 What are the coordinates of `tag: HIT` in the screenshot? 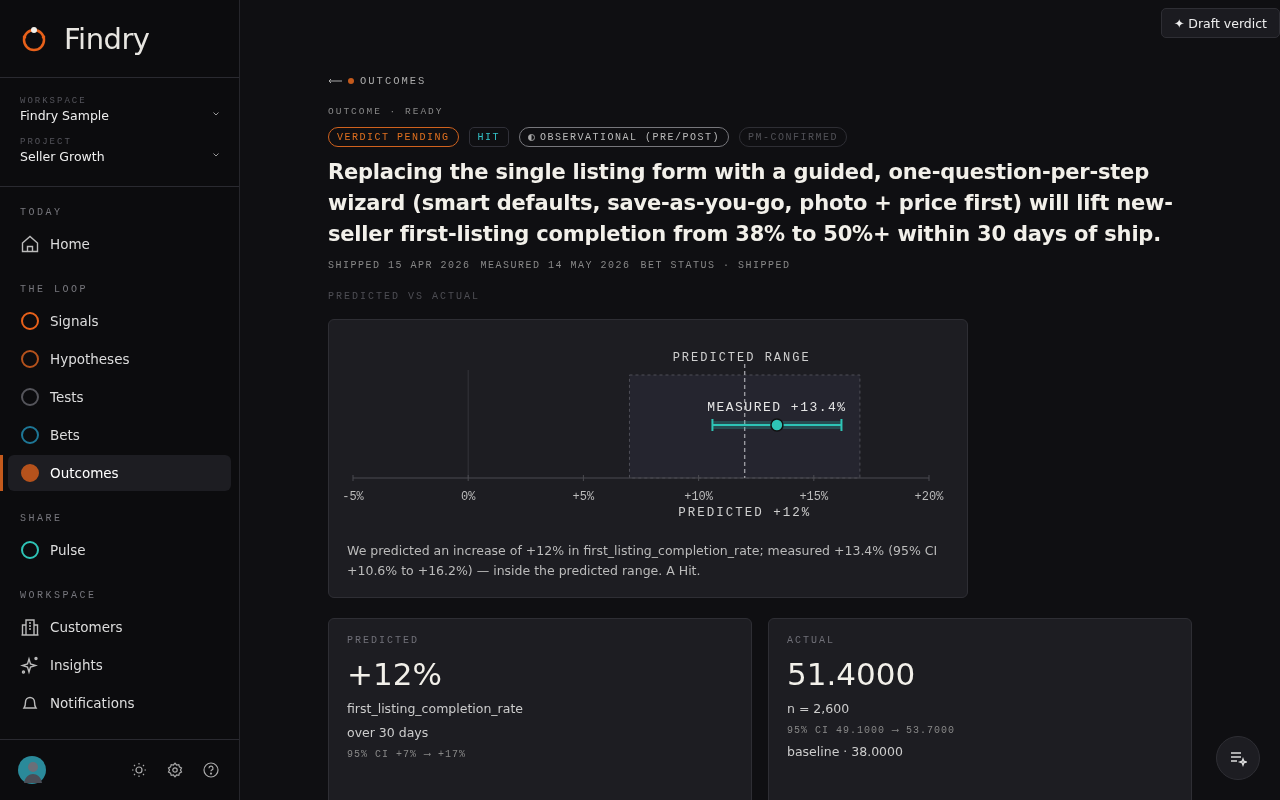 It's located at (489, 137).